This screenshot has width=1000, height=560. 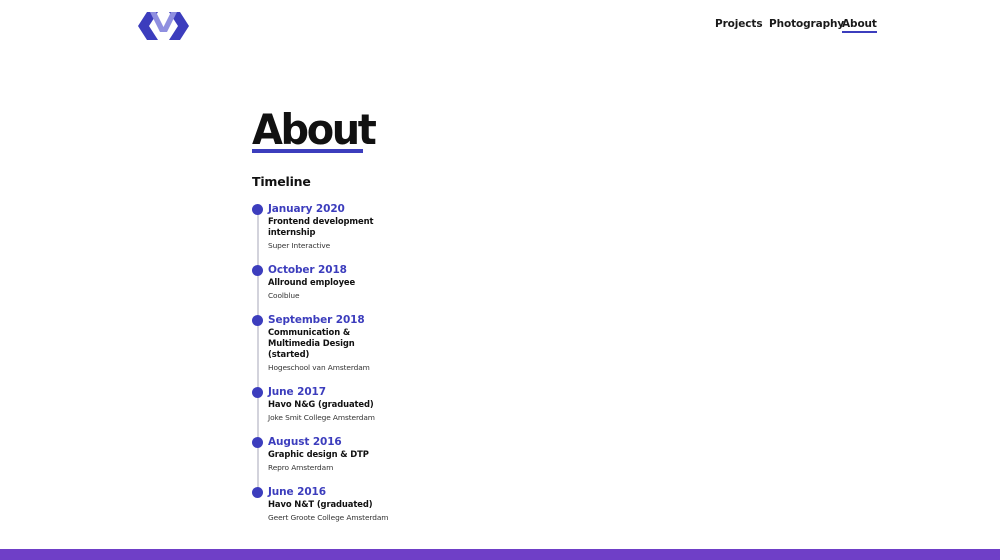 I want to click on timeline-heading: Timeline, so click(x=281, y=181).